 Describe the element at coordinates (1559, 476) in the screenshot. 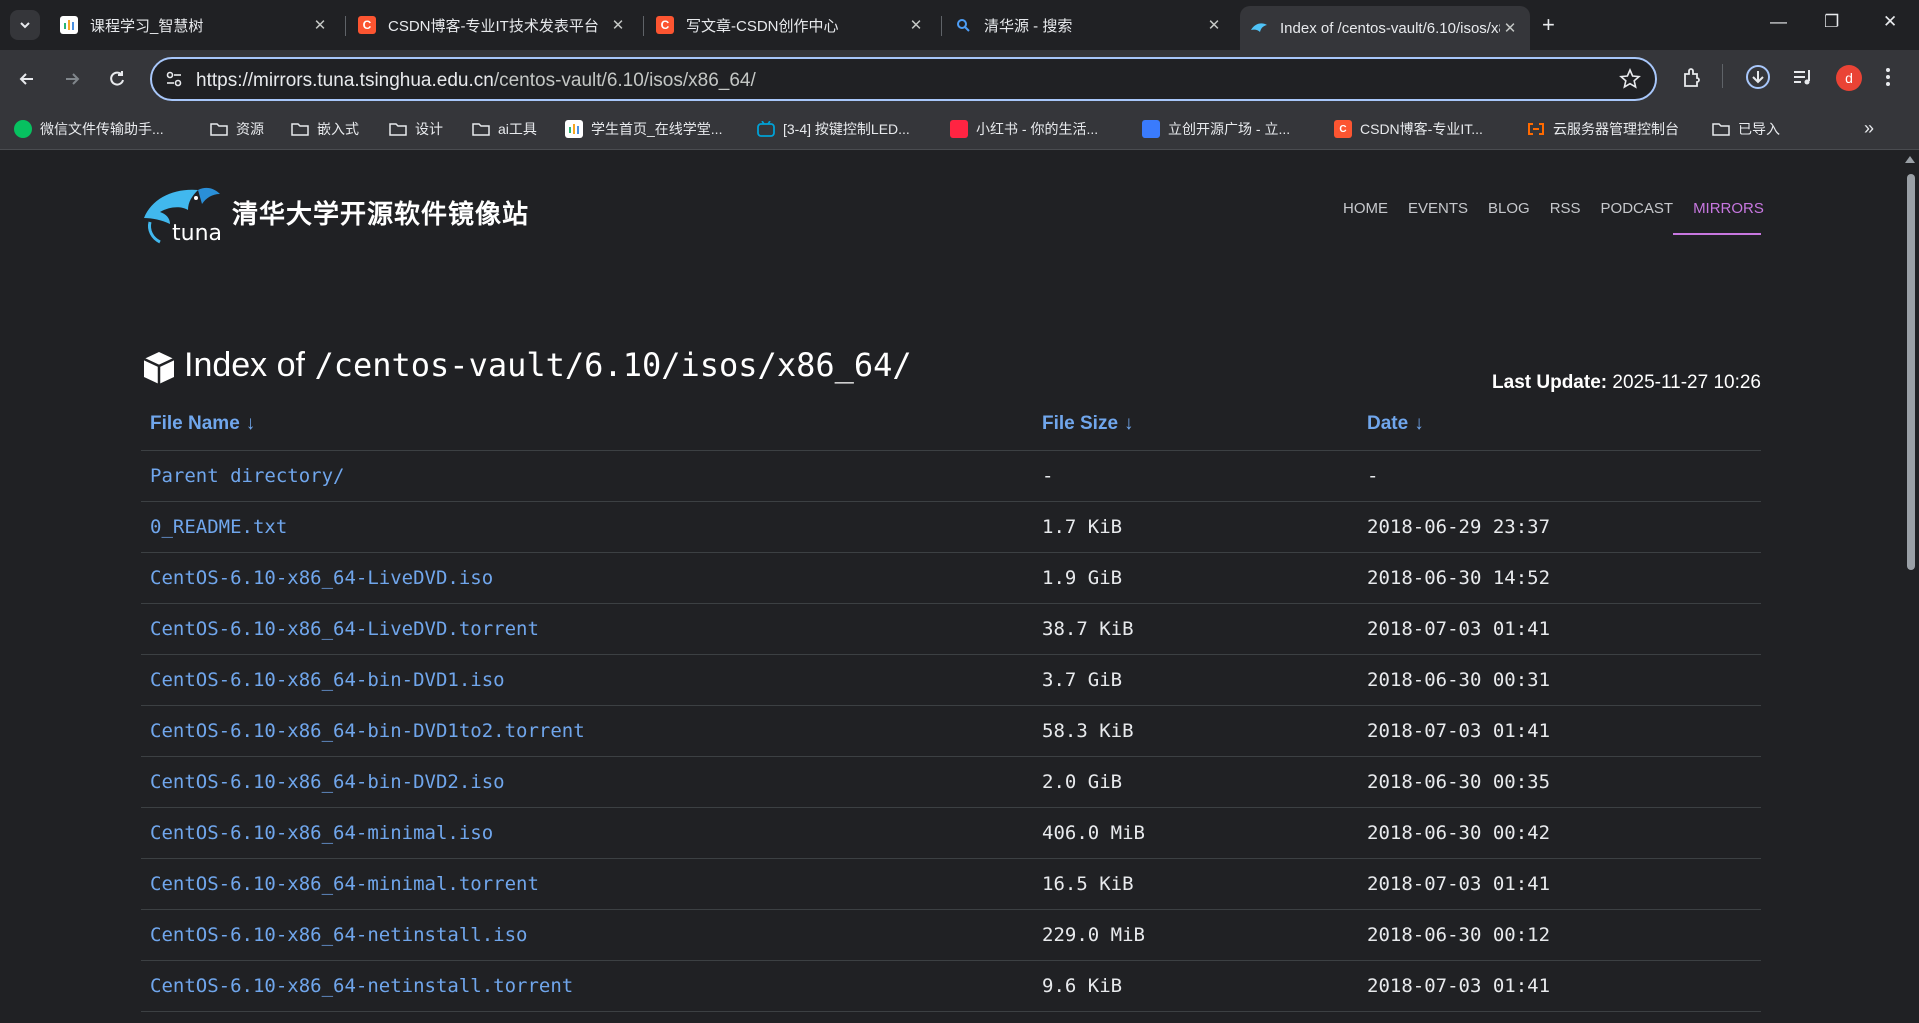

I see `file-date: -` at that location.